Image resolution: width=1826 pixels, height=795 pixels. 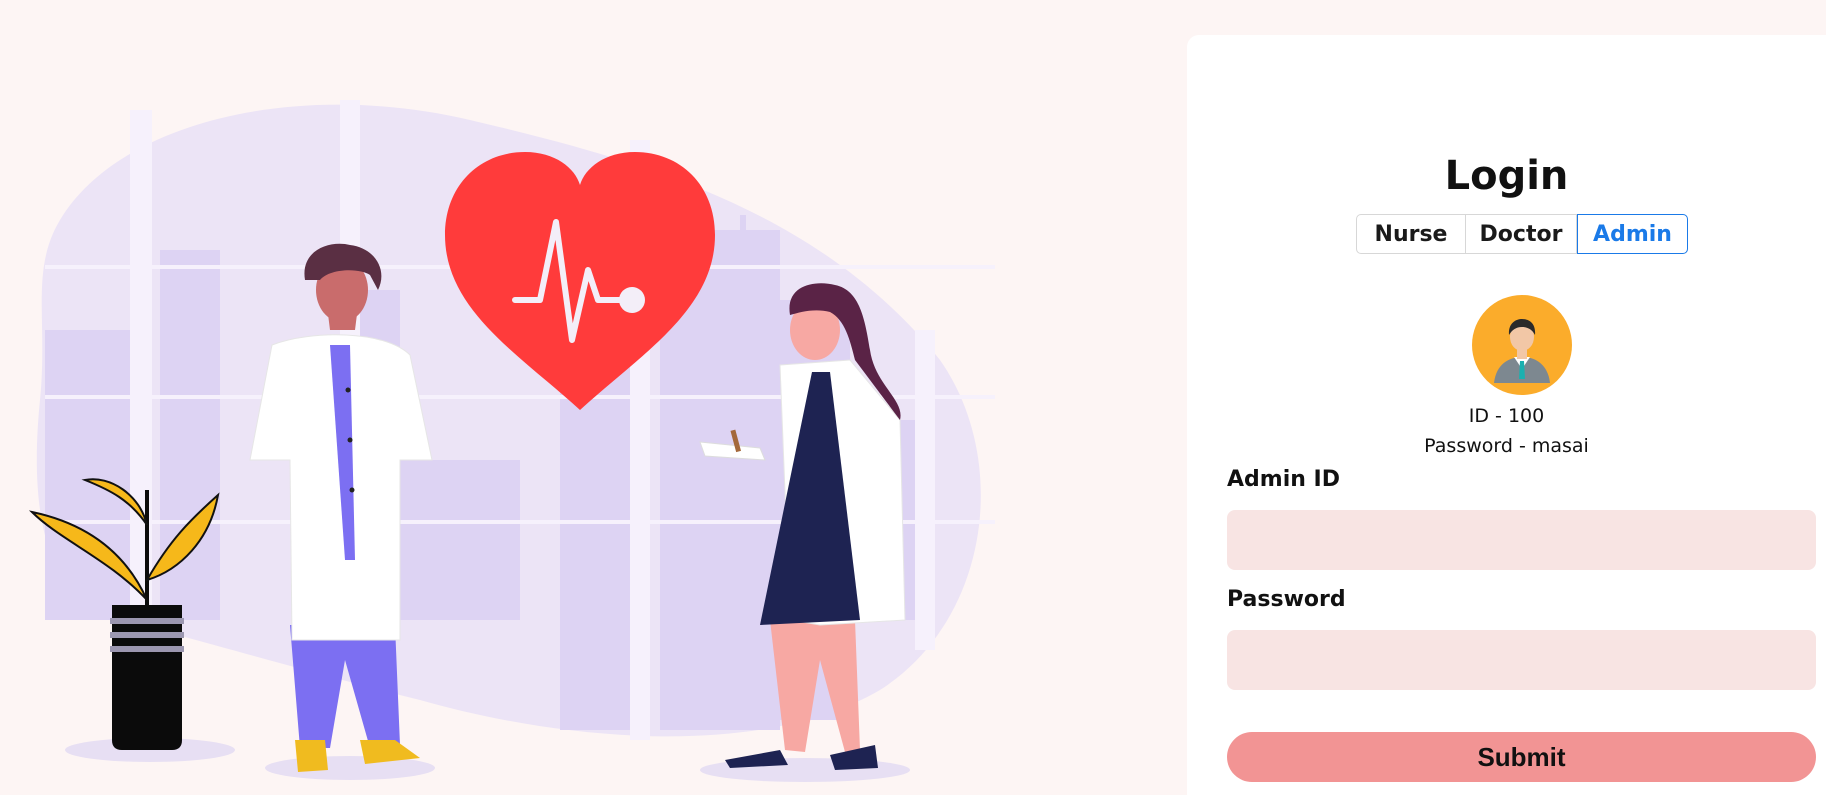 I want to click on submit-button: Submit, so click(x=1521, y=757).